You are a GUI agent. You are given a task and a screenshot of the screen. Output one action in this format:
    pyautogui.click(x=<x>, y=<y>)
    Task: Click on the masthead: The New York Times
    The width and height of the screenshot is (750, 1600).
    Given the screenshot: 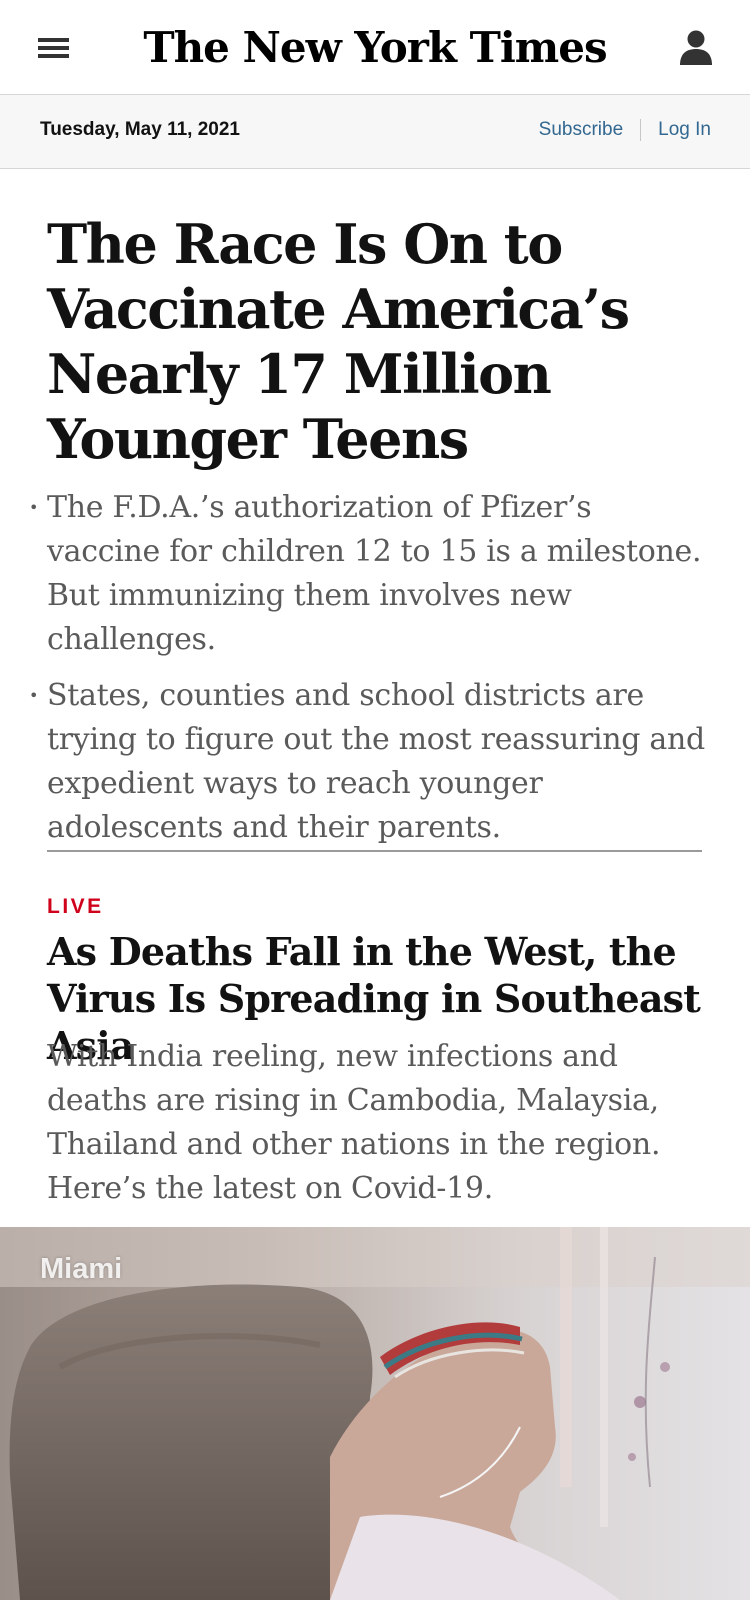 What is the action you would take?
    pyautogui.click(x=375, y=47)
    